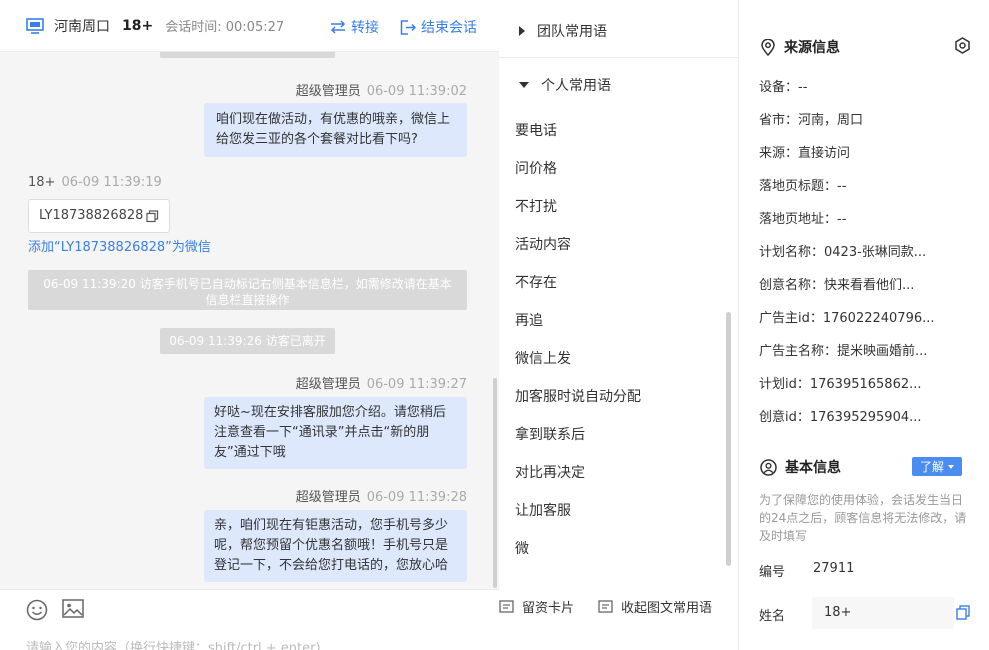  Describe the element at coordinates (416, 91) in the screenshot. I see `message-time: 06-09 11:39:02` at that location.